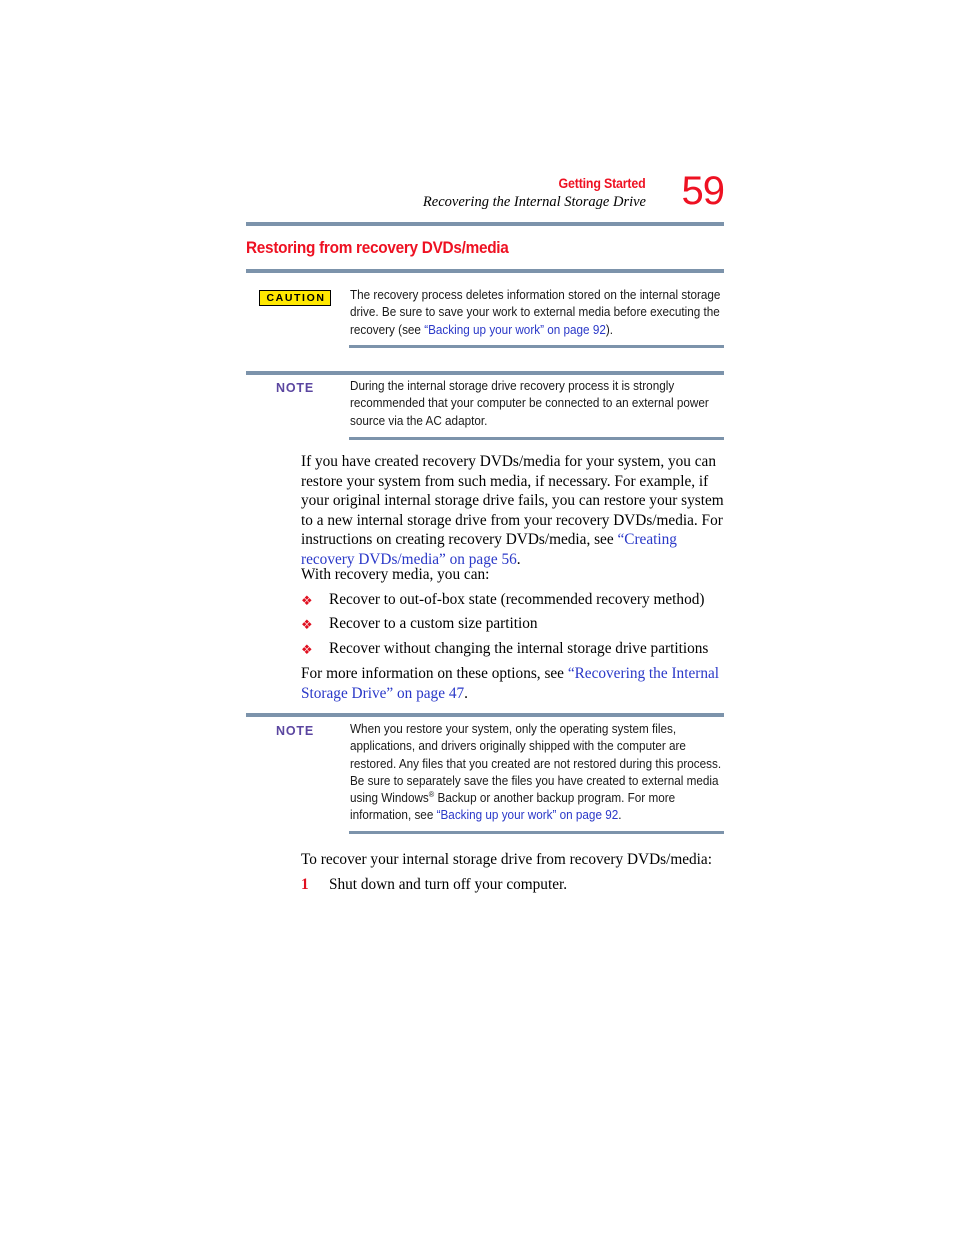  Describe the element at coordinates (536, 832) in the screenshot. I see `note-two-closing-rule` at that location.